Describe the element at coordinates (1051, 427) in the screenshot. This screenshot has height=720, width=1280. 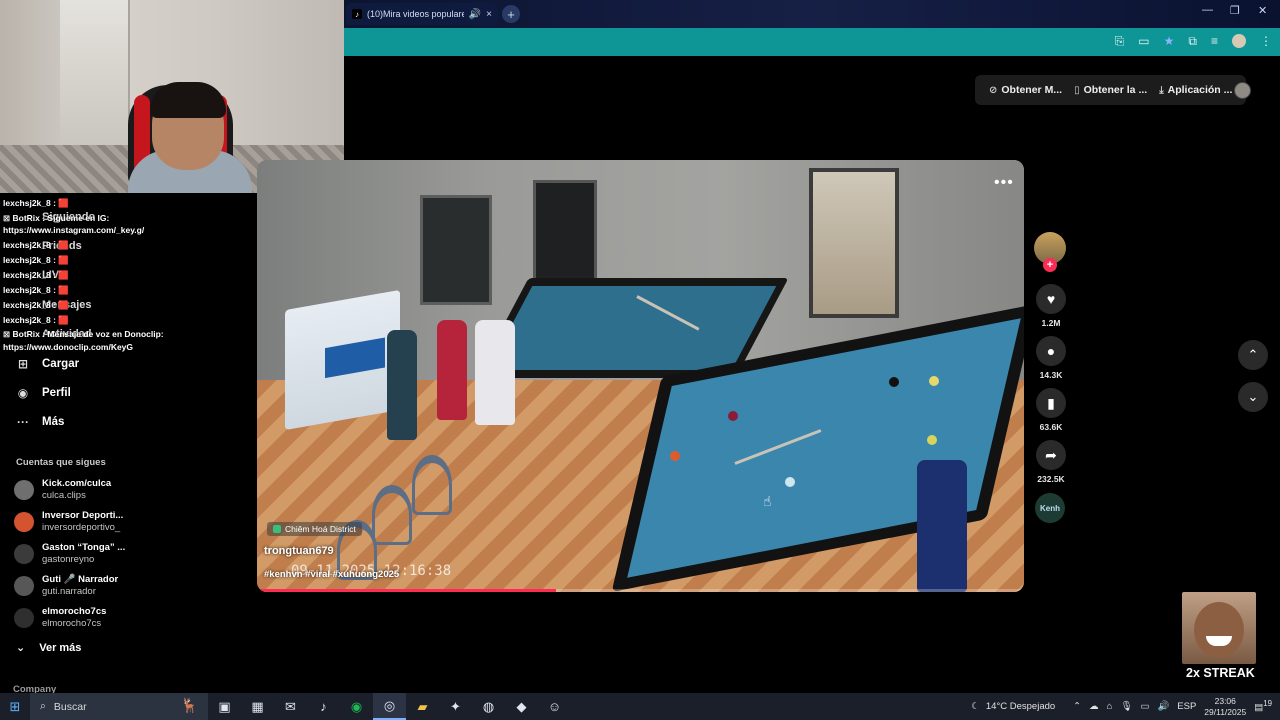
I see `bookmark-count: 63.6K` at that location.